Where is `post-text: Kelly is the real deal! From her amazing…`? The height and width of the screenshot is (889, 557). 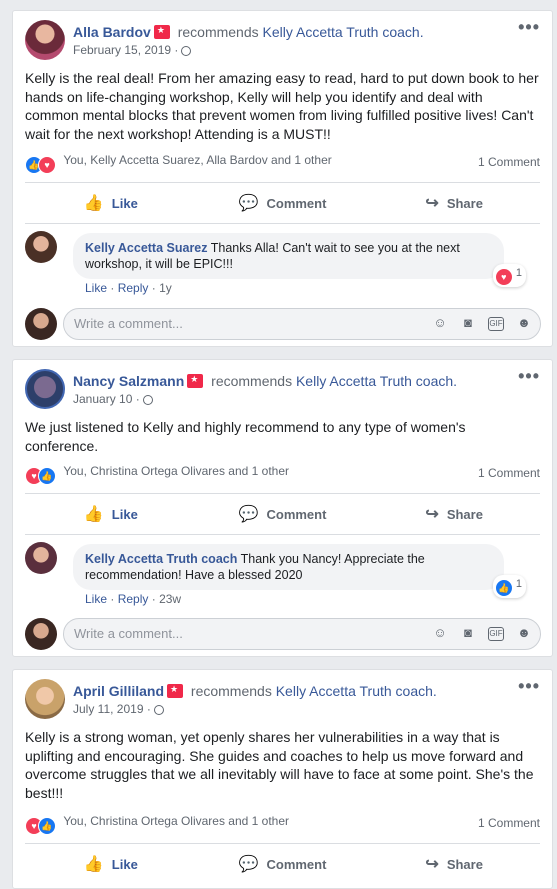
post-text: Kelly is the real deal! From her amazing… is located at coordinates (282, 106).